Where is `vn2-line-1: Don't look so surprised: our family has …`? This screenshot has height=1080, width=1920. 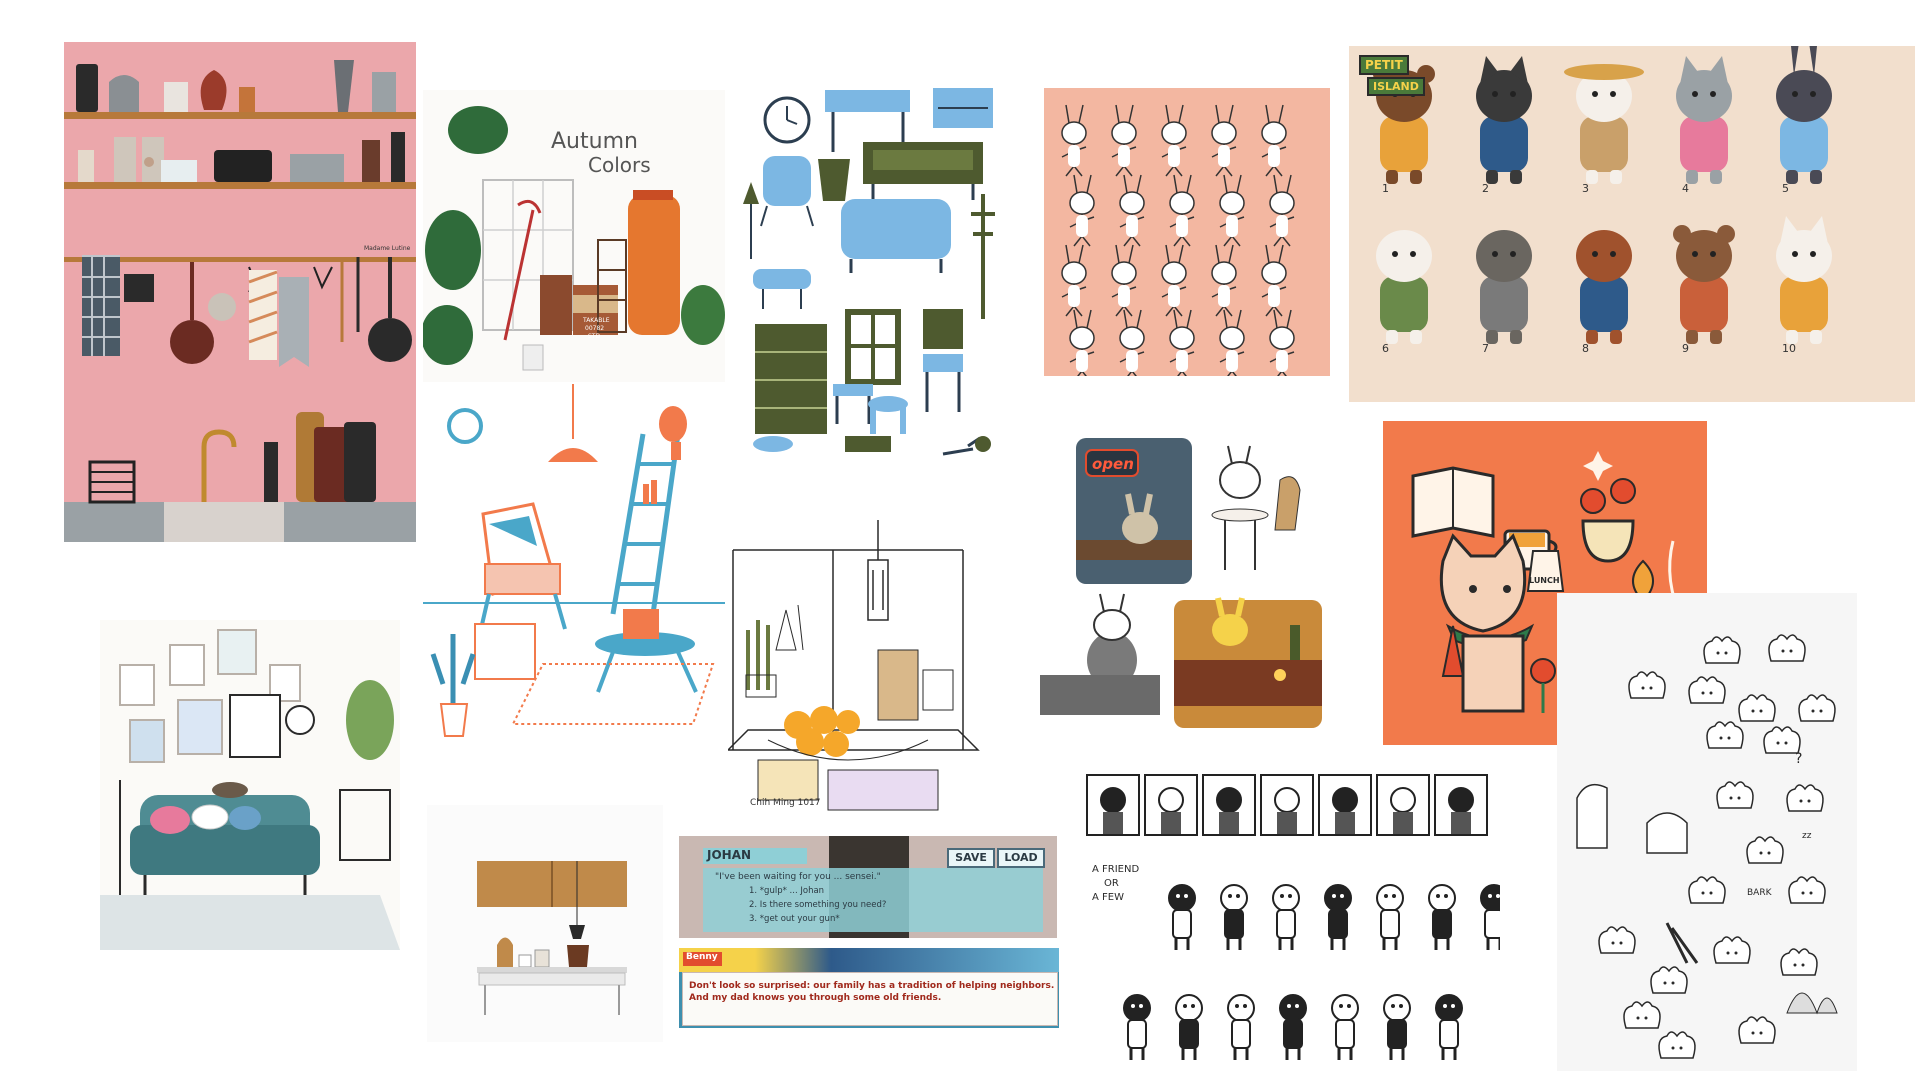 vn2-line-1: Don't look so surprised: our family has … is located at coordinates (872, 986).